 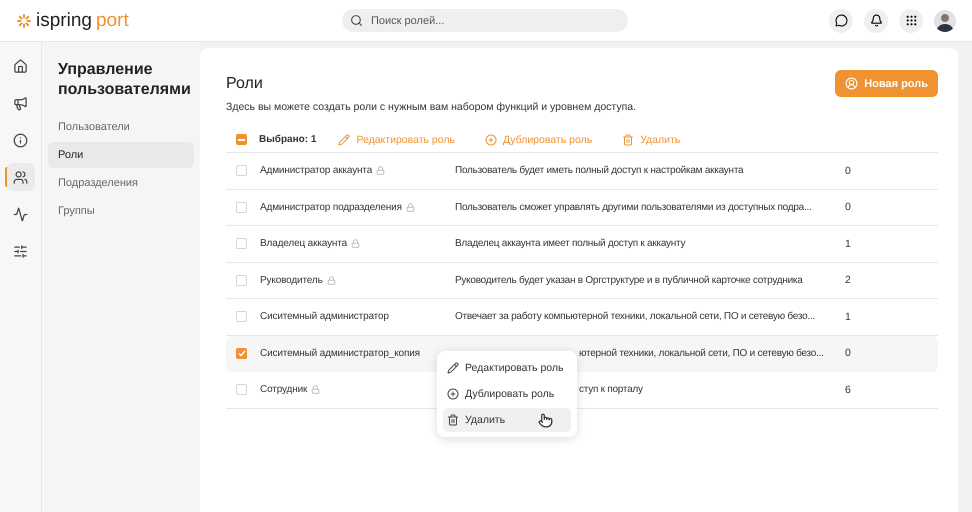 What do you see at coordinates (112, 21) in the screenshot?
I see `logo-text: port` at bounding box center [112, 21].